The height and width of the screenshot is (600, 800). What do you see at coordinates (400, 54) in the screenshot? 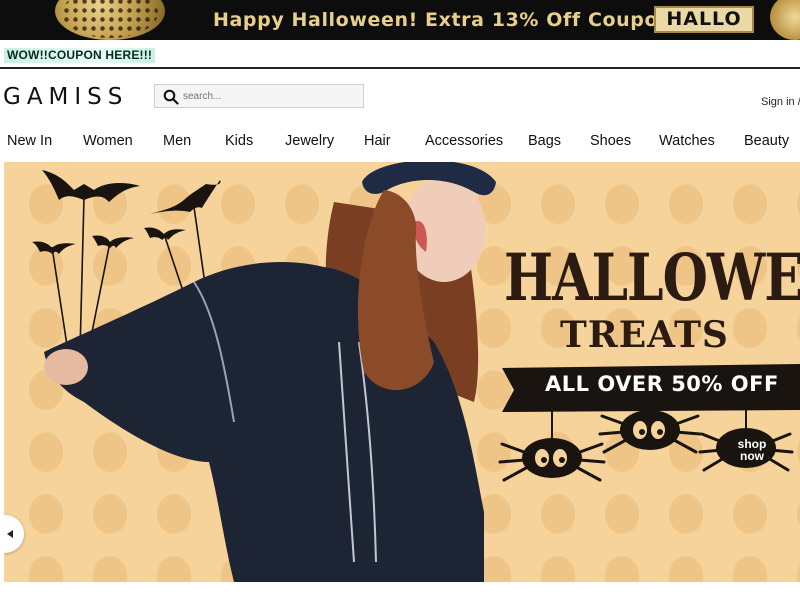
I see `coupon-strip: WOW!!COUPON HERE!!!` at bounding box center [400, 54].